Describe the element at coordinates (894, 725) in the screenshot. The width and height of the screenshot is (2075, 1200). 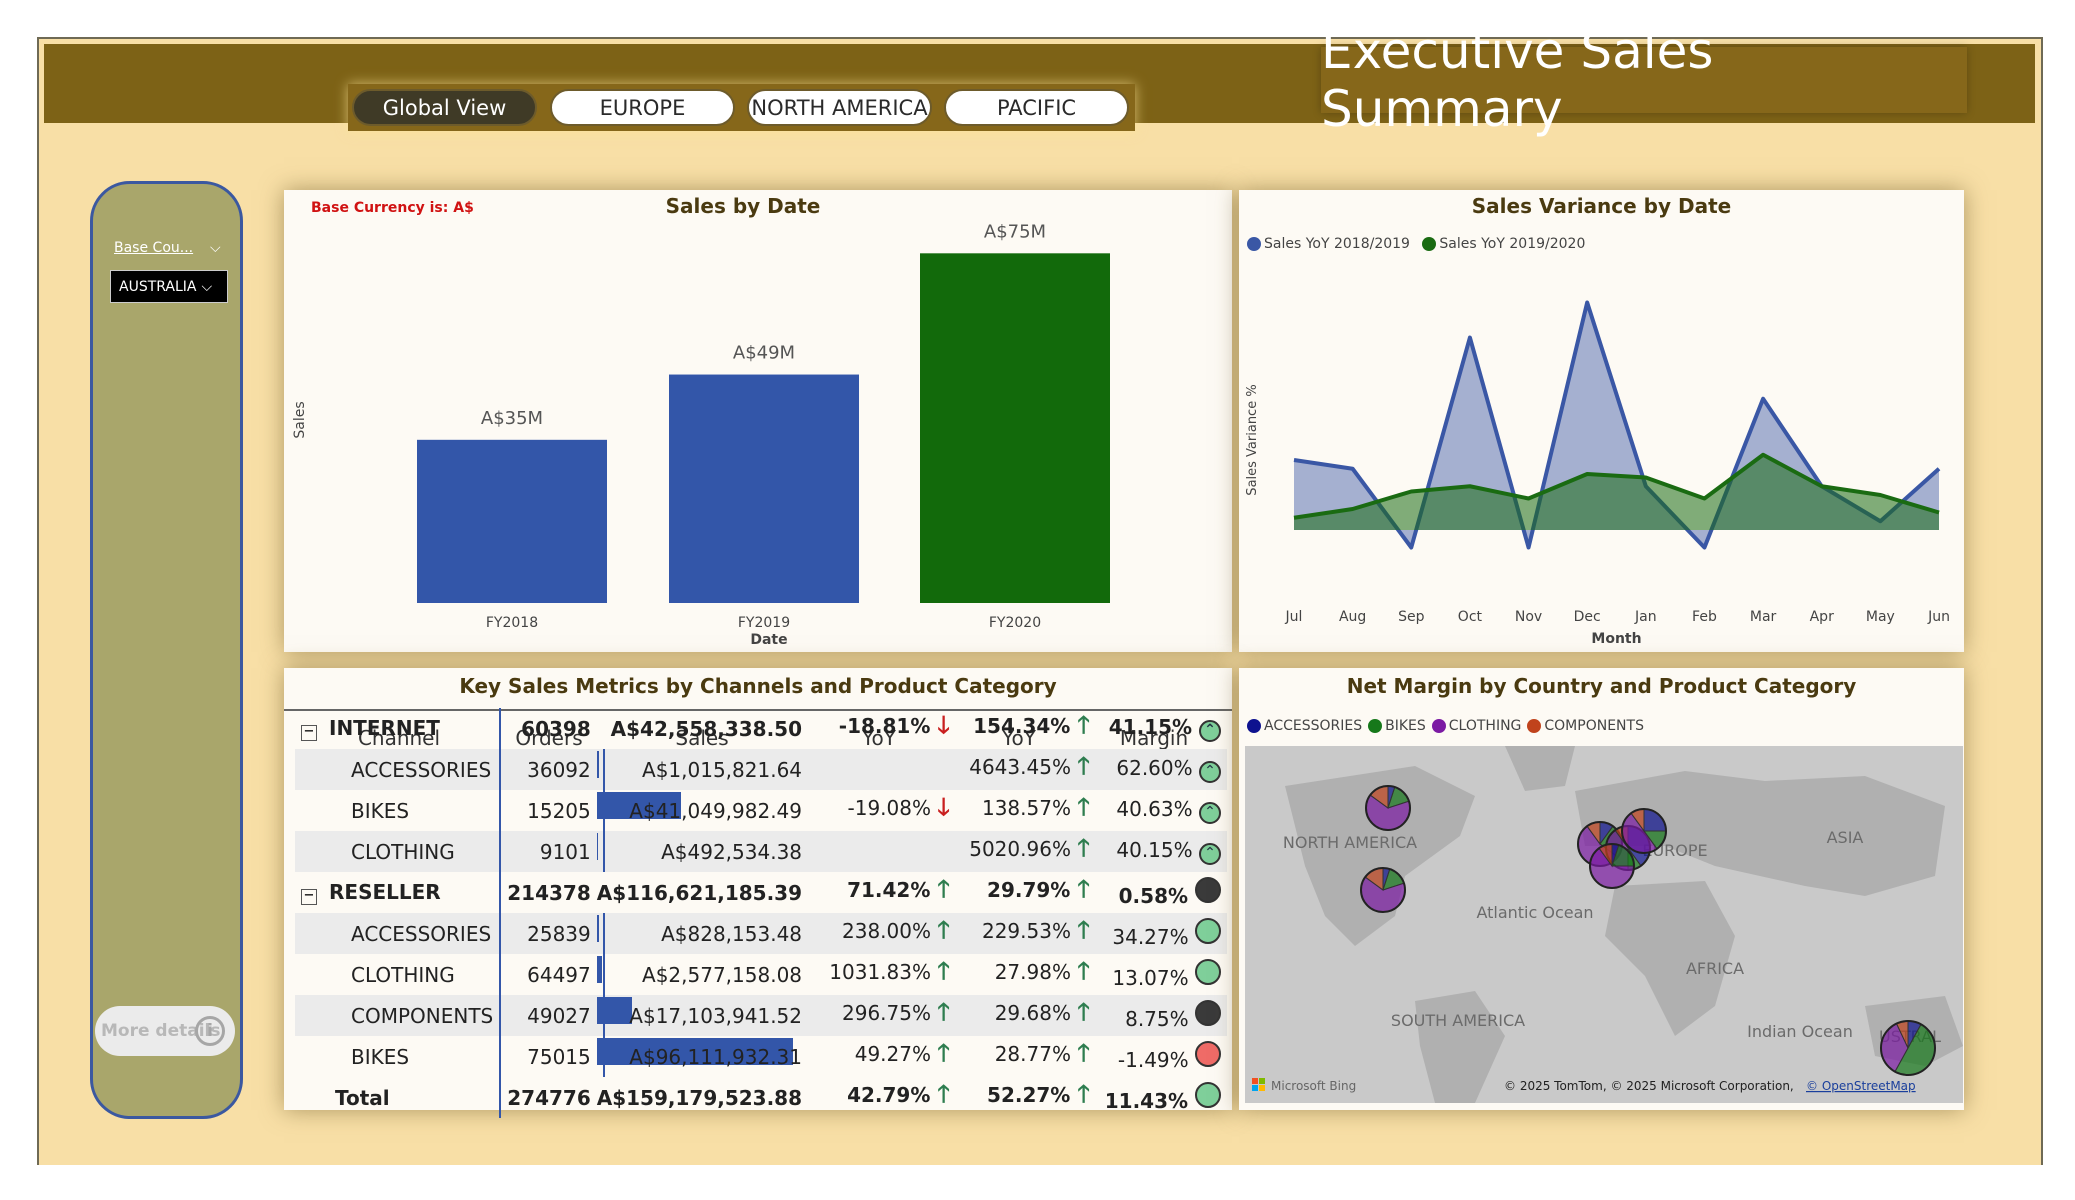
I see `yoy-2018-2019-cell: -18.81% 🡓` at that location.